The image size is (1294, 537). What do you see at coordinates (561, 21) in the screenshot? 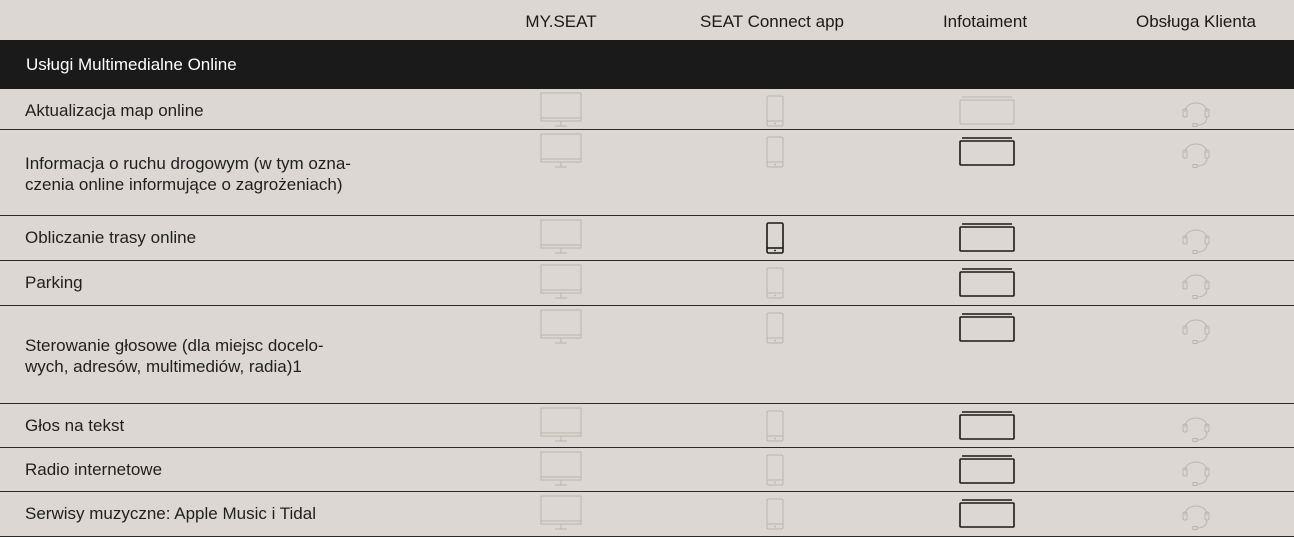
I see `column-header-myseat: MY.SEAT` at bounding box center [561, 21].